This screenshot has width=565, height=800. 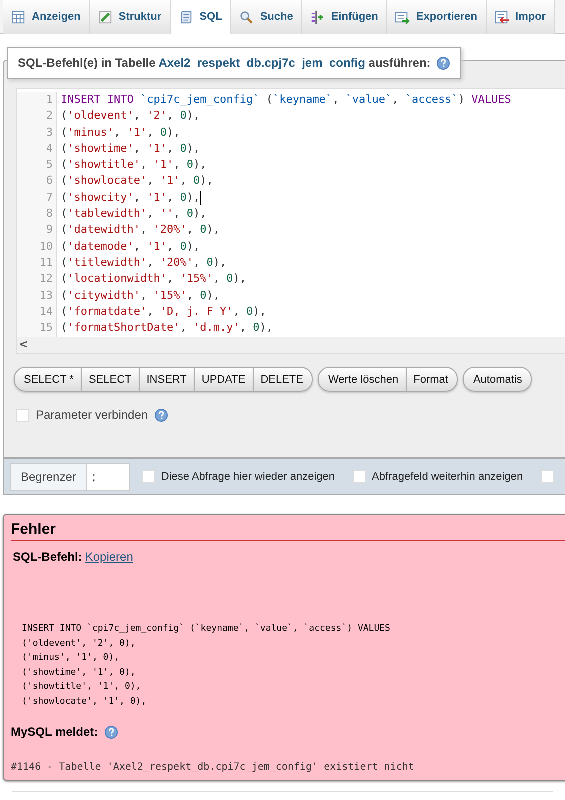 What do you see at coordinates (71, 659) in the screenshot?
I see `sql-line: ('minus', '1', 0),` at bounding box center [71, 659].